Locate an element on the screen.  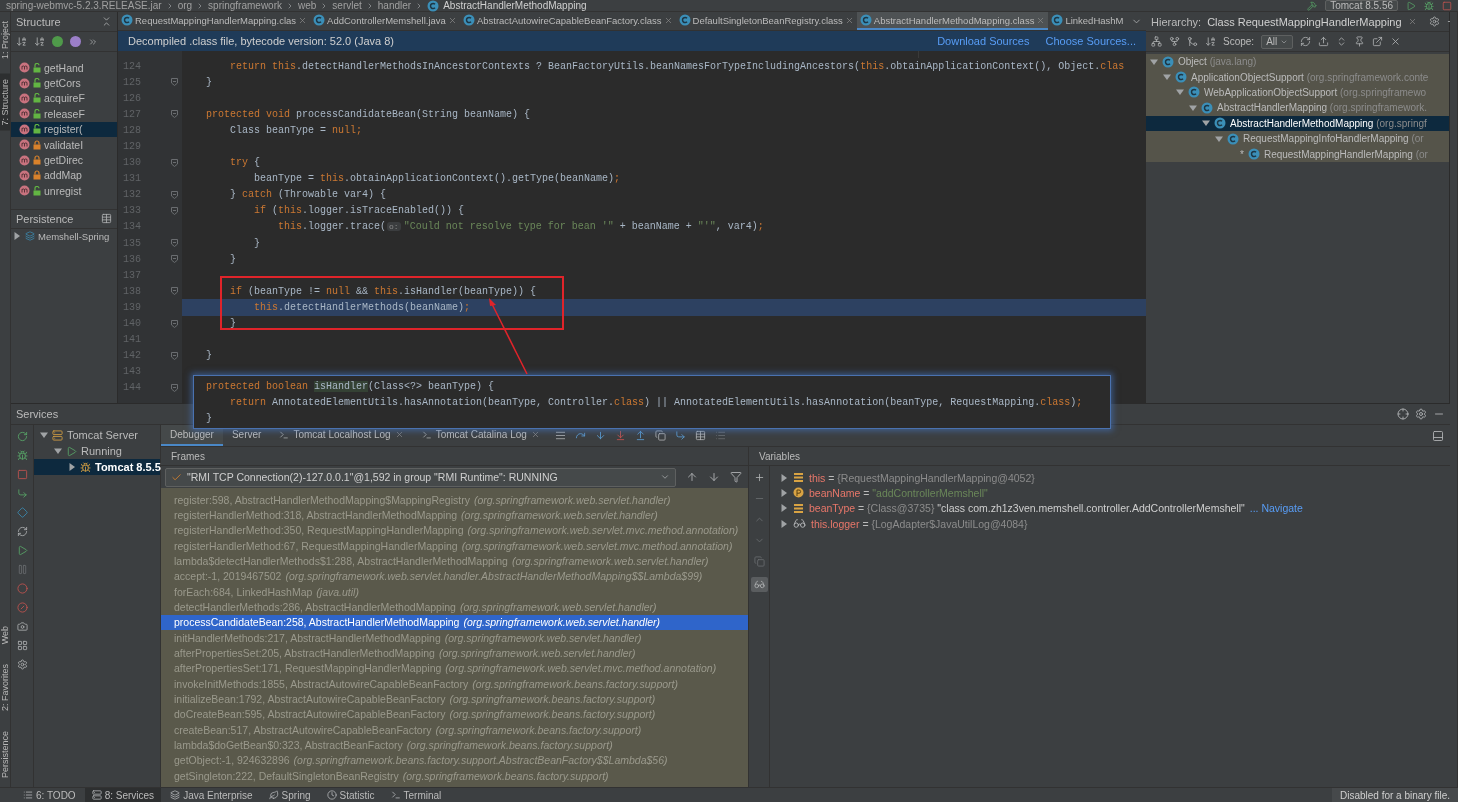
service-item: Running is located at coordinates (97, 451).